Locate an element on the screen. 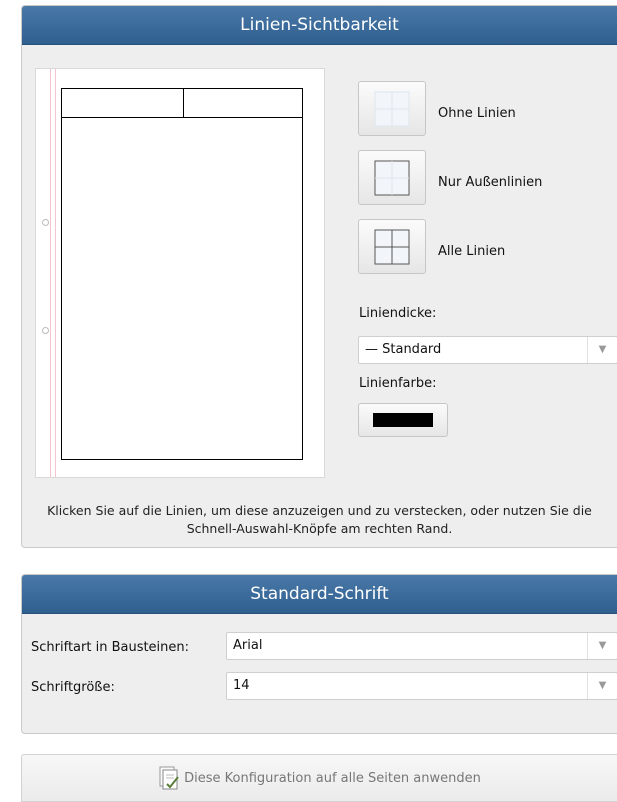  font-size-value: 14 is located at coordinates (241, 685).